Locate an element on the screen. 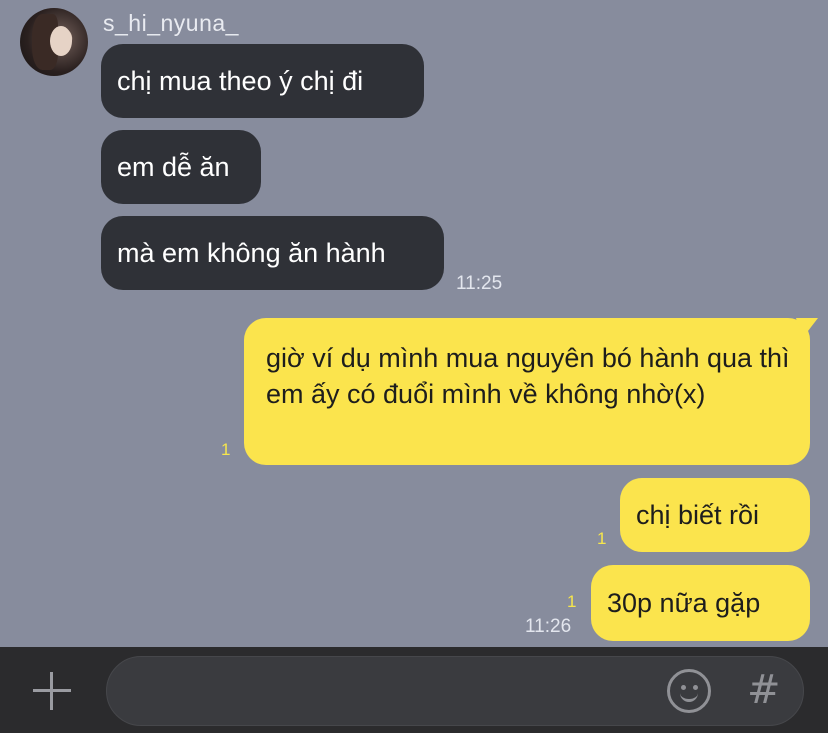 Image resolution: width=828 pixels, height=733 pixels. emoji-mouth is located at coordinates (689, 694).